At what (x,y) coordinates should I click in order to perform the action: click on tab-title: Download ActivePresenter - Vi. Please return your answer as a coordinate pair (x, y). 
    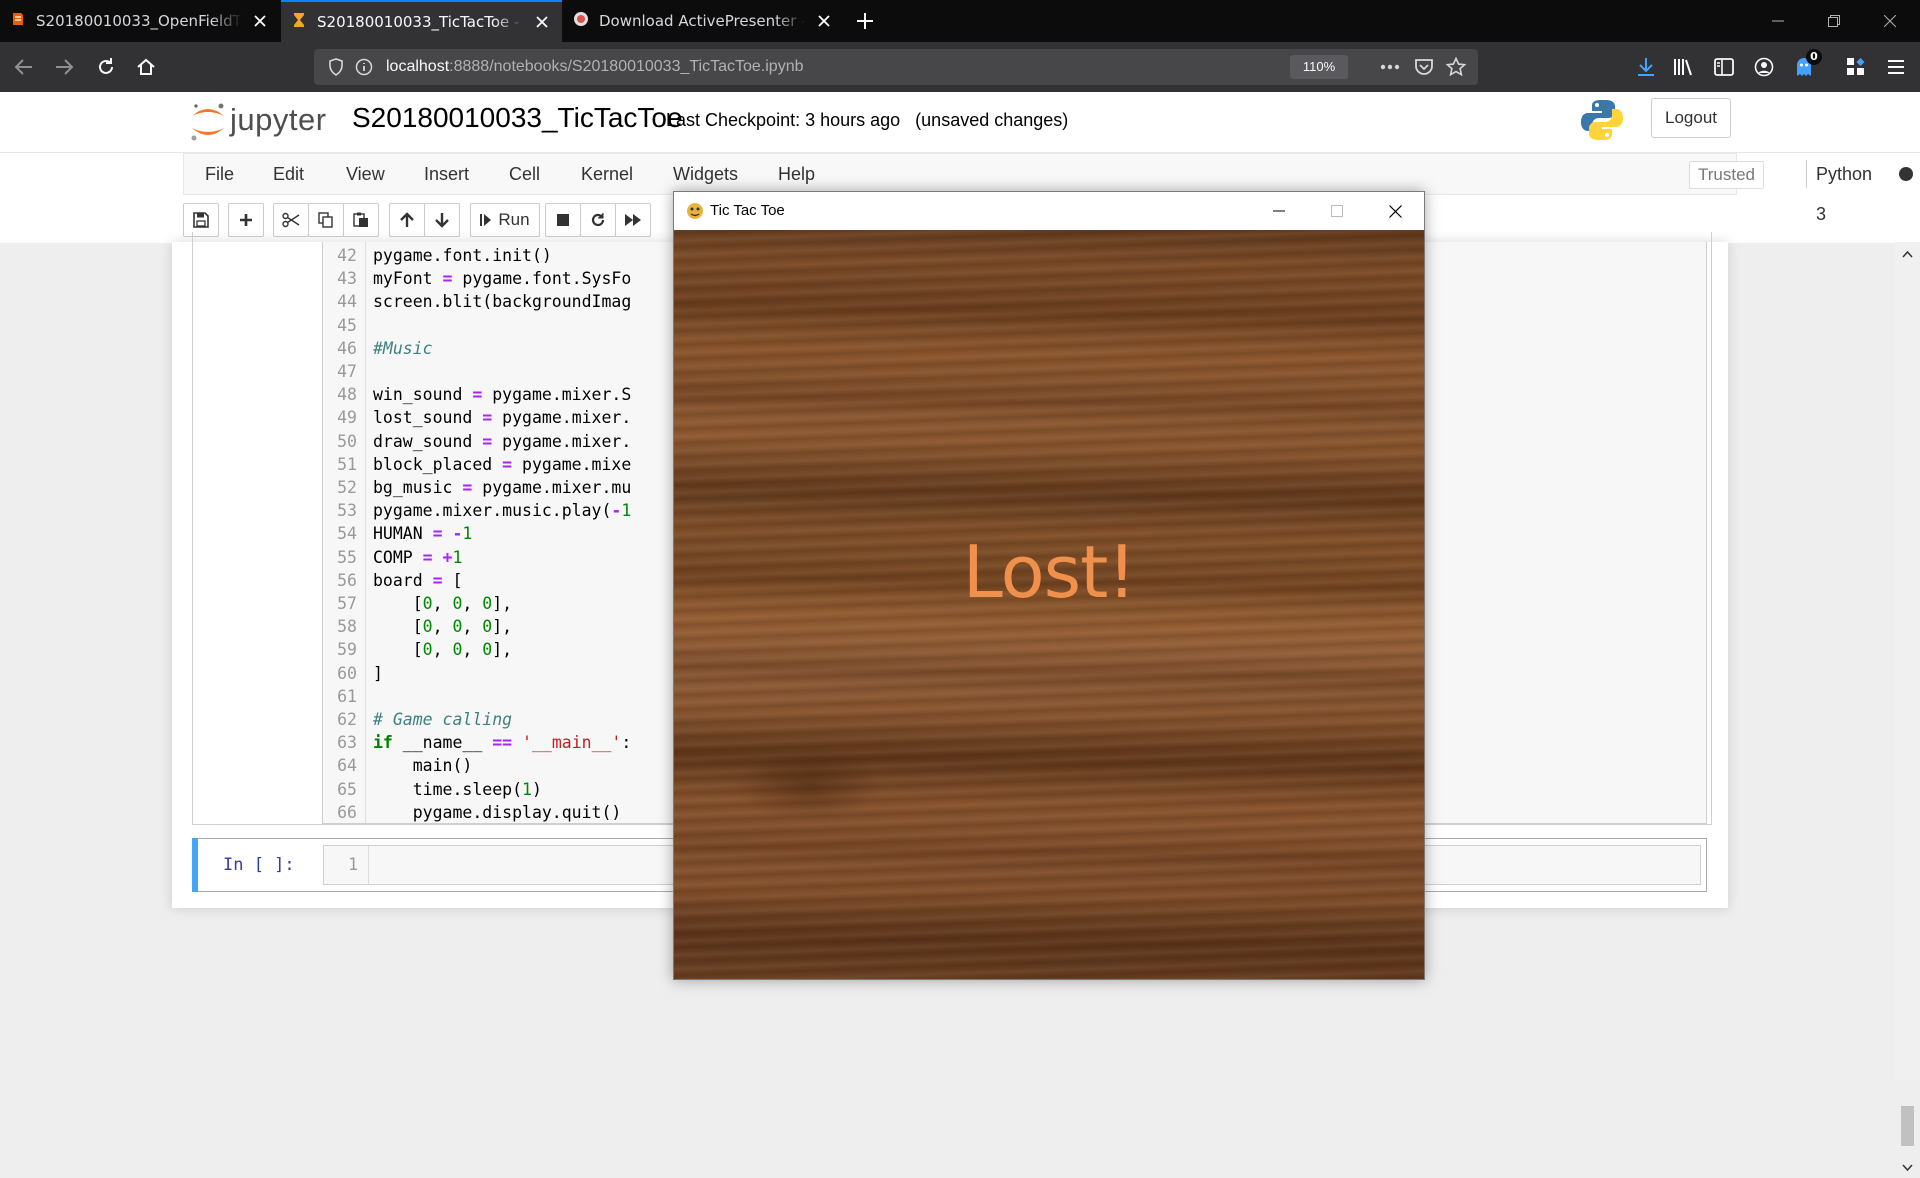
    Looking at the image, I should click on (702, 21).